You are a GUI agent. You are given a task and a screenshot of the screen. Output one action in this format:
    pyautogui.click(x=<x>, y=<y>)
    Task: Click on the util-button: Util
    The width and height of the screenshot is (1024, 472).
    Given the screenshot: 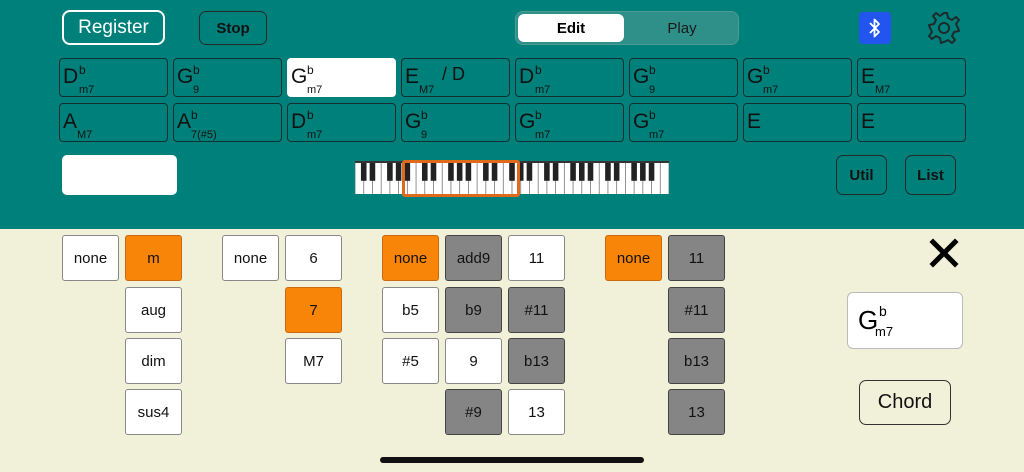 What is the action you would take?
    pyautogui.click(x=861, y=175)
    